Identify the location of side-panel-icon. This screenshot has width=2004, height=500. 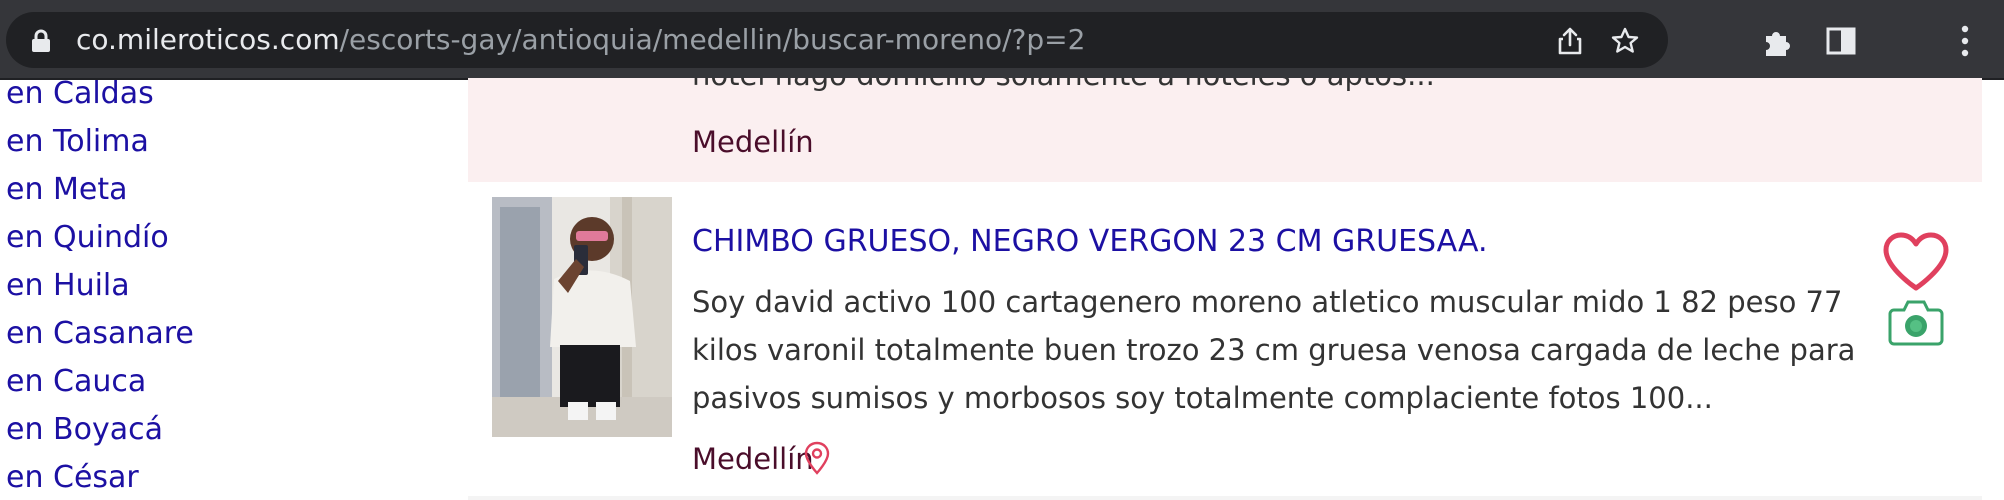
(1841, 41).